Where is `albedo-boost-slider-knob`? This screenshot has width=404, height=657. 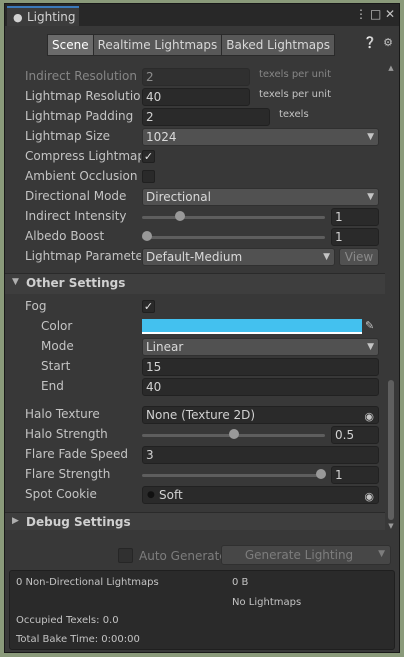 albedo-boost-slider-knob is located at coordinates (147, 236).